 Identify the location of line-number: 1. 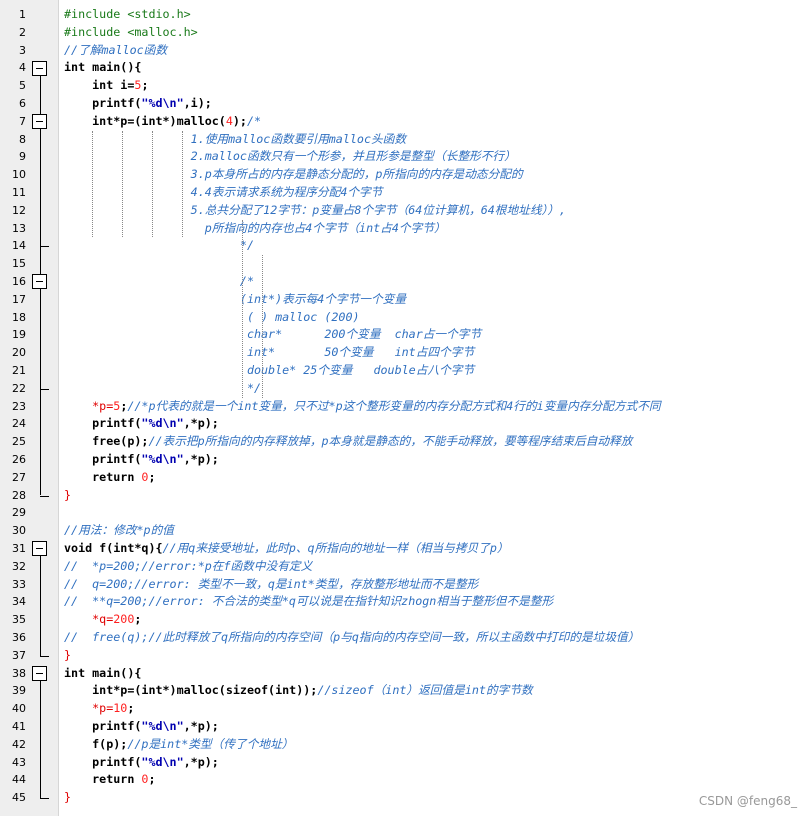
(22, 14).